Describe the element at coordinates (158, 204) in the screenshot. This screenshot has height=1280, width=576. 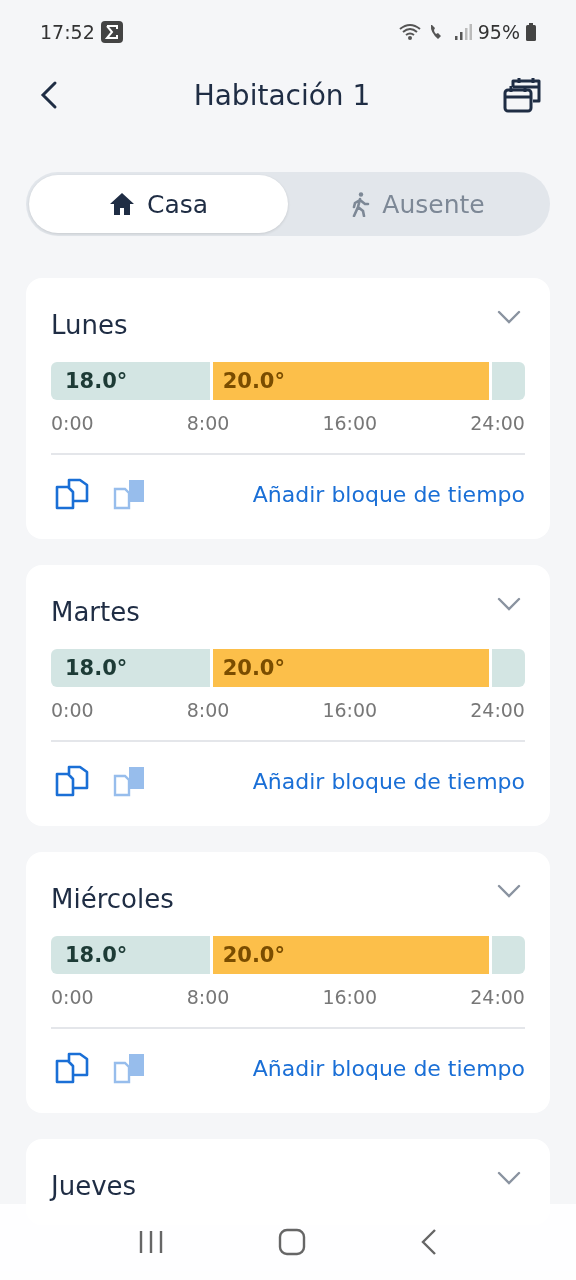
I see `mode-tab: Casa` at that location.